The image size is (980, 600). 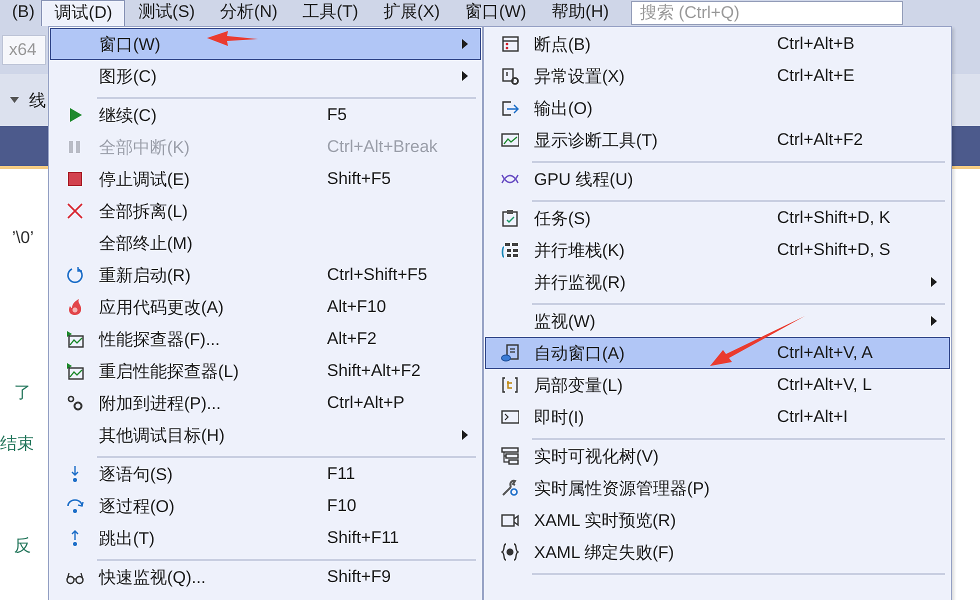 I want to click on export-icon, so click(x=510, y=108).